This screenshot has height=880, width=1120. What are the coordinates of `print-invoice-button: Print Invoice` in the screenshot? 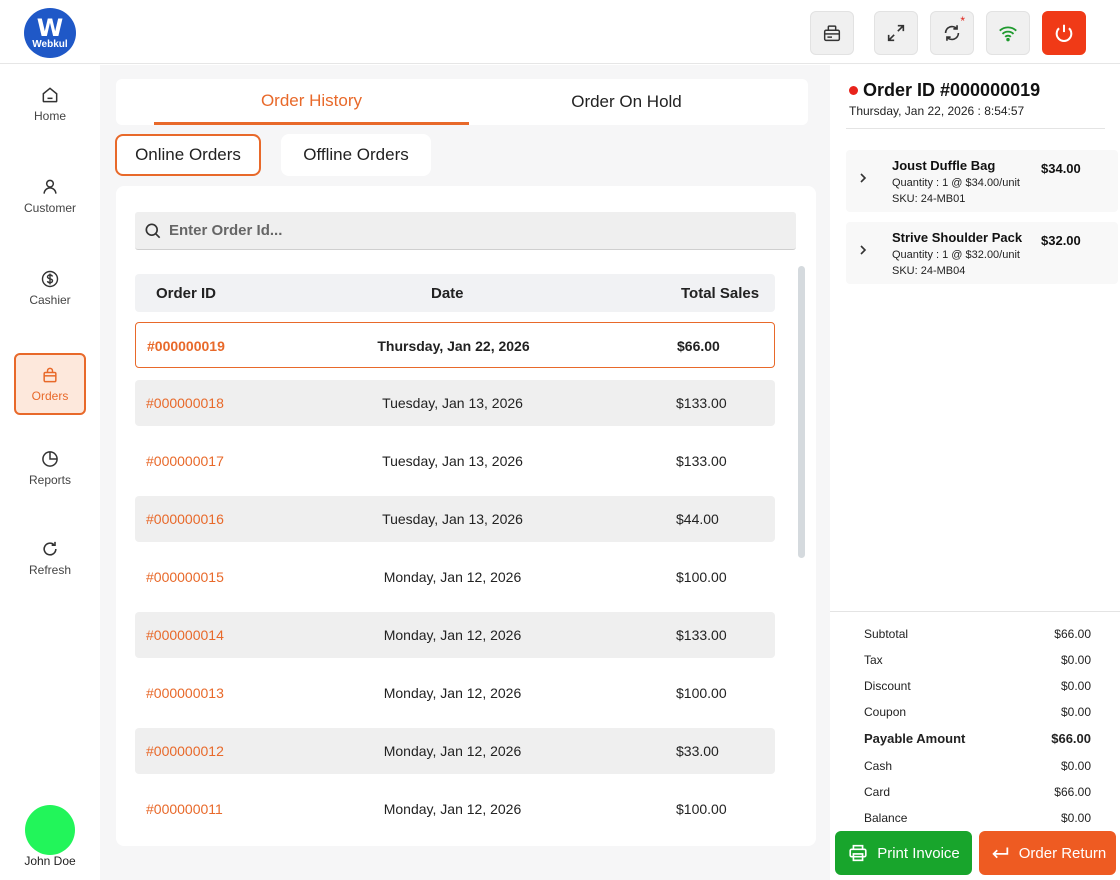 It's located at (903, 853).